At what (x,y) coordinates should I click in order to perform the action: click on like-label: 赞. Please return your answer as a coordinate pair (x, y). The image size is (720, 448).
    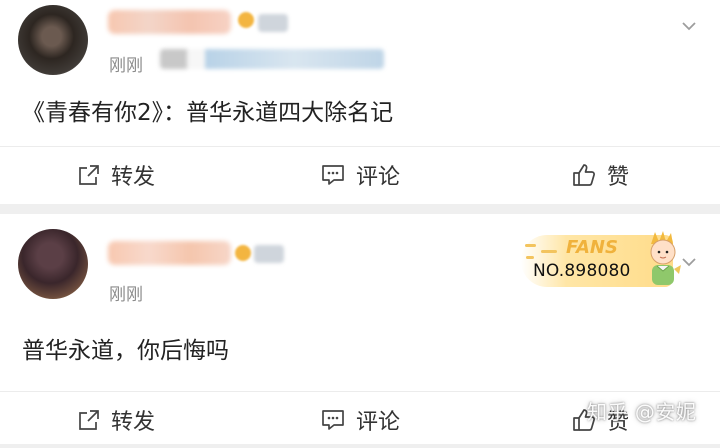
    Looking at the image, I should click on (618, 177).